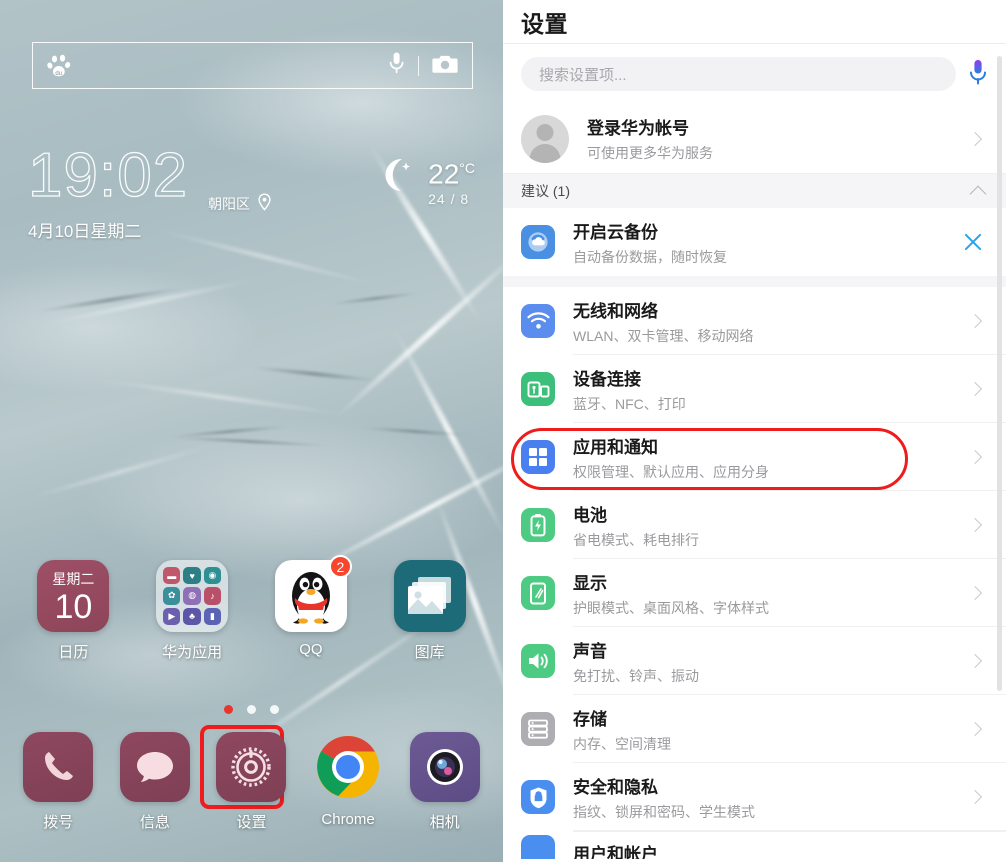 The width and height of the screenshot is (1006, 862). What do you see at coordinates (754, 593) in the screenshot?
I see `settings-row-display: 显示 护眼模式、桌面风格、字体样式` at bounding box center [754, 593].